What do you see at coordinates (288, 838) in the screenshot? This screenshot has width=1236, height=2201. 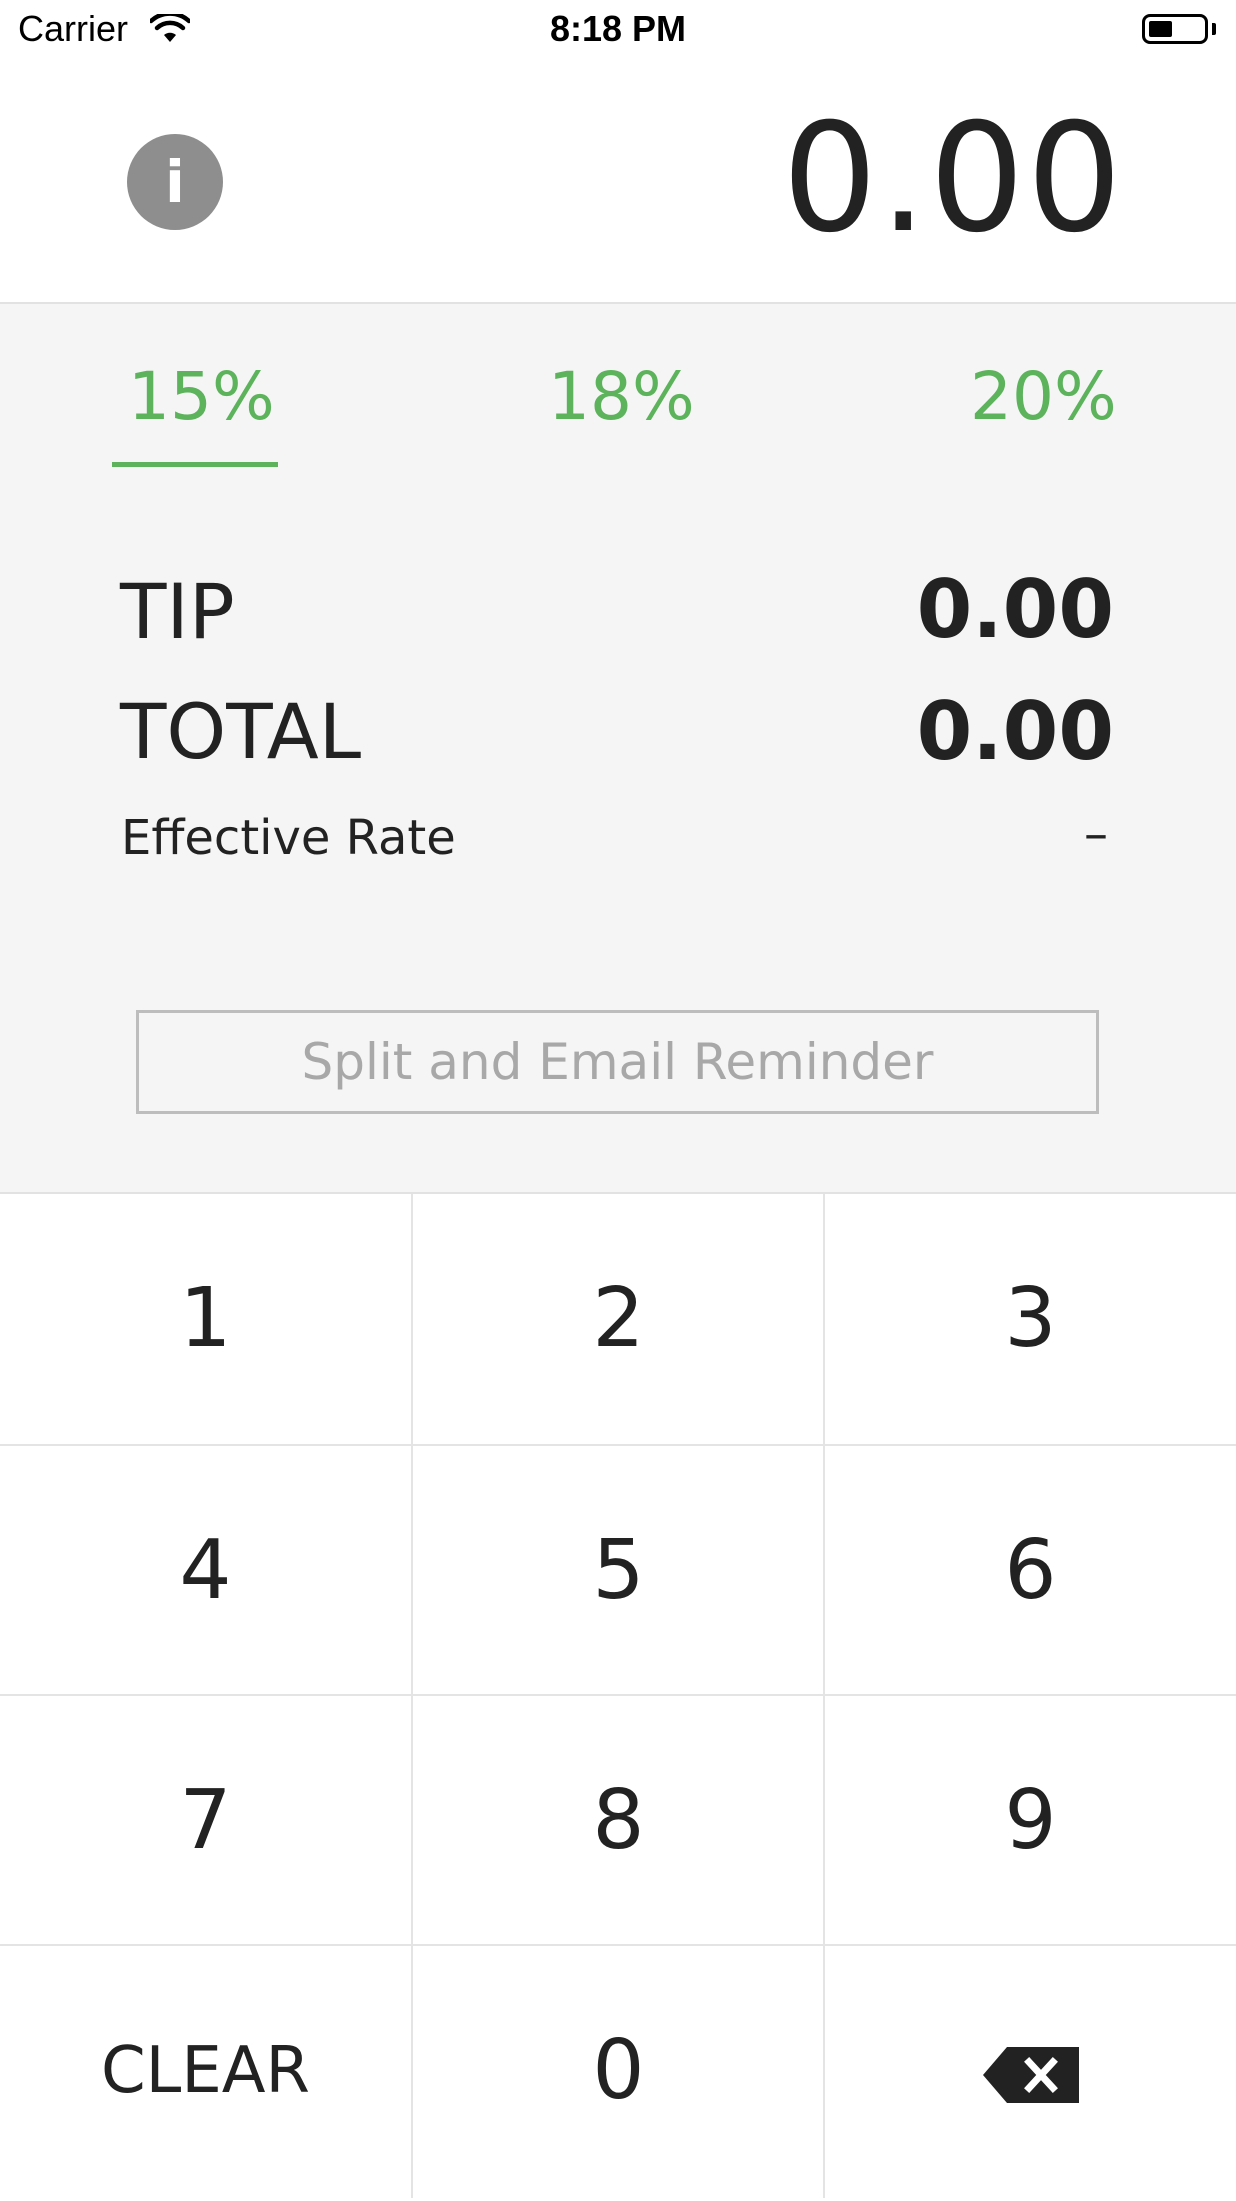 I see `effective-rate-label: Effective Rate` at bounding box center [288, 838].